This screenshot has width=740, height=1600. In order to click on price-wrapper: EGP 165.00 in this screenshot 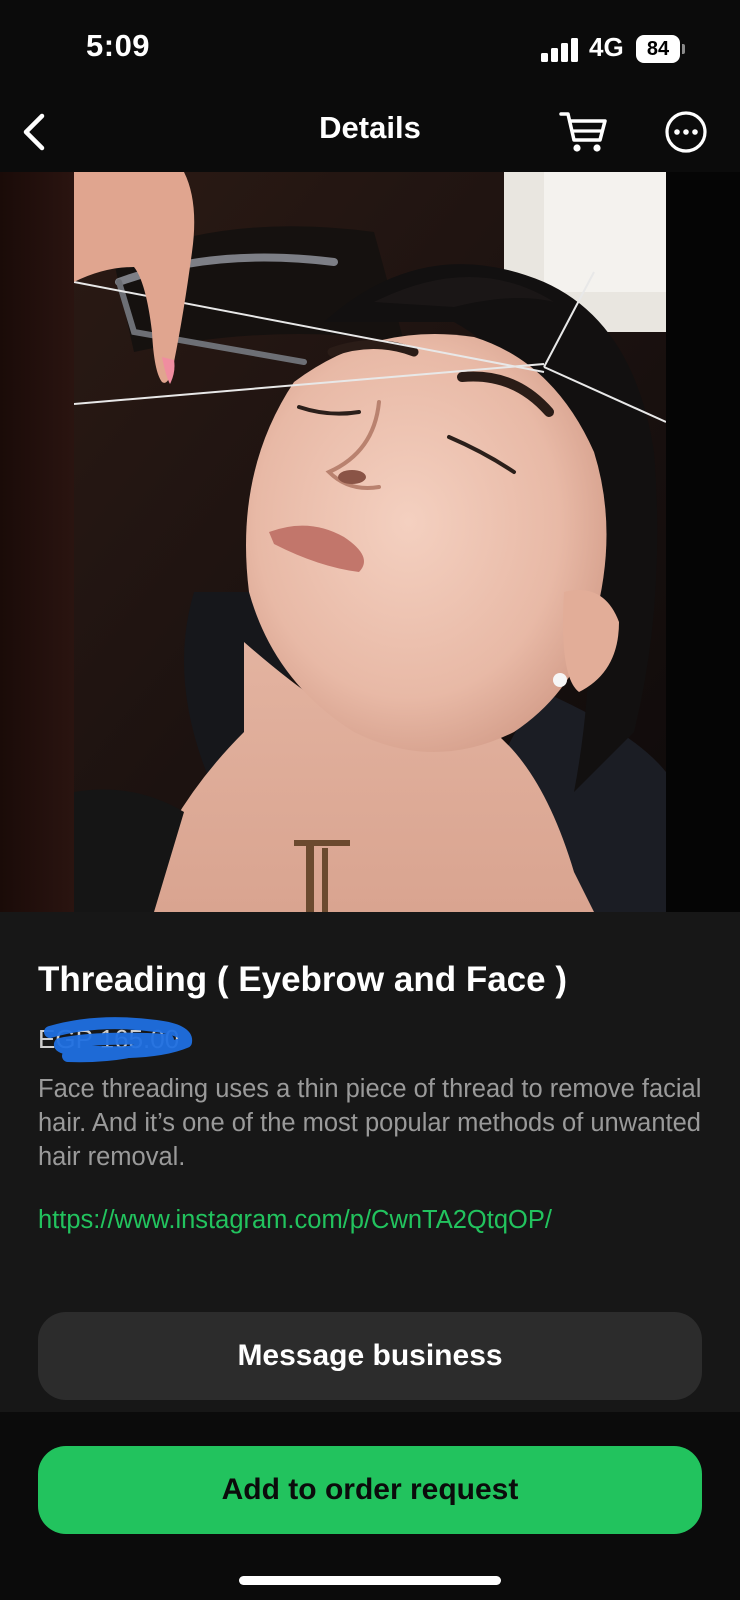, I will do `click(115, 1040)`.